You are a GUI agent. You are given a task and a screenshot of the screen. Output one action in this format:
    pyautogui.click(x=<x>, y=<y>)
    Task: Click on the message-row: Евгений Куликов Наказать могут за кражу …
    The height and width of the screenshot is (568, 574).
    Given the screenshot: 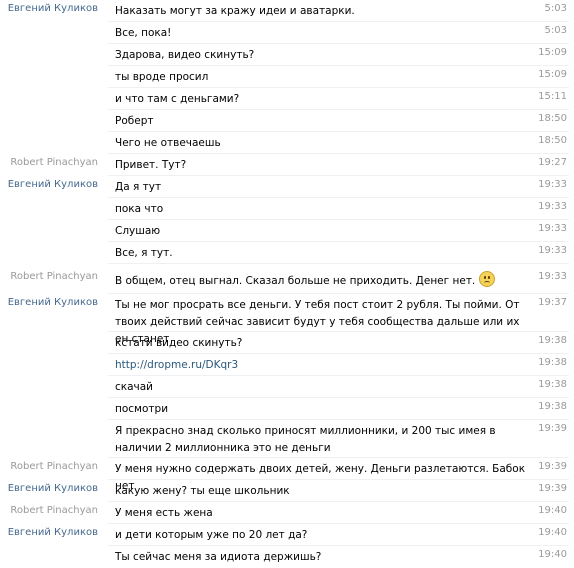 What is the action you would take?
    pyautogui.click(x=287, y=11)
    